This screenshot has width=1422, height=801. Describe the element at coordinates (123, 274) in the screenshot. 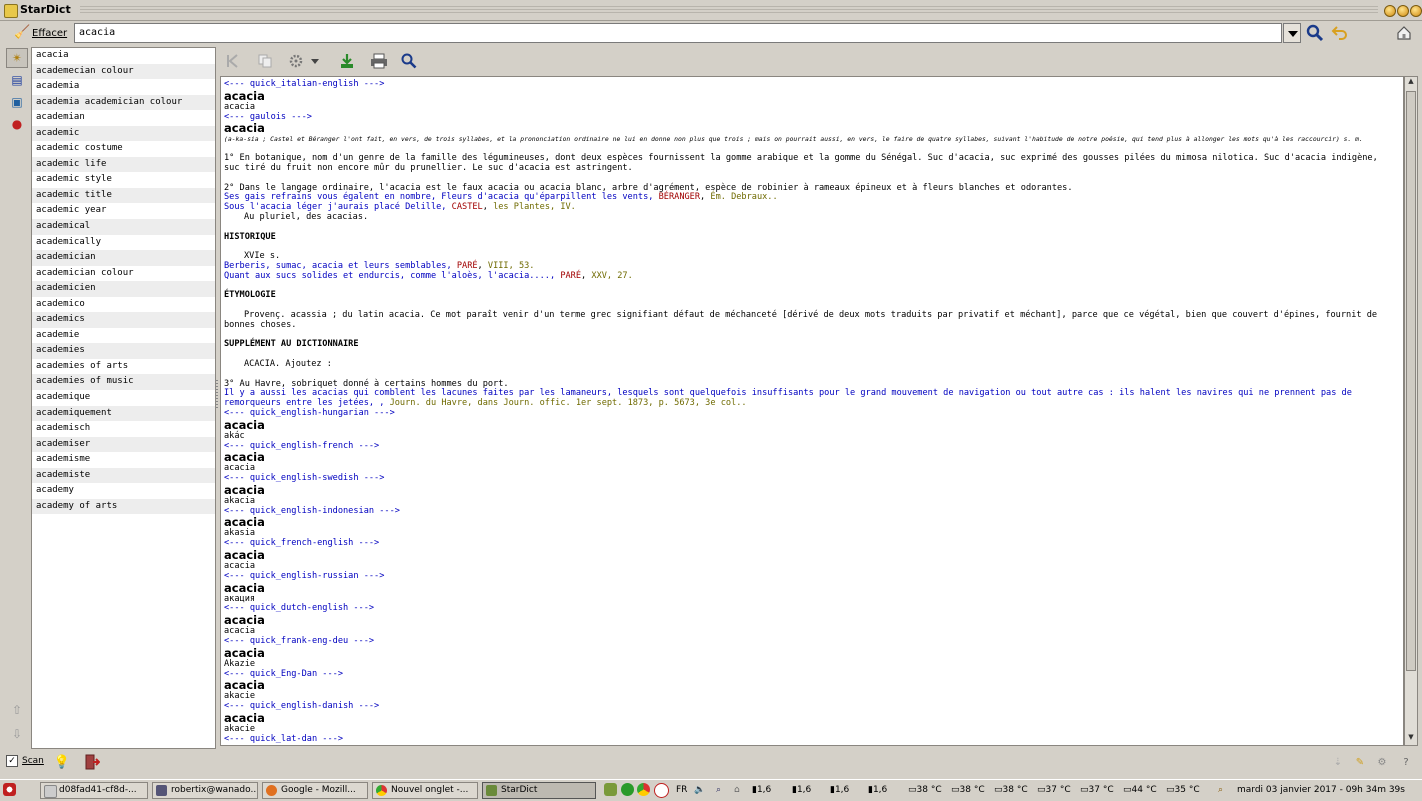

I see `list-item: academician colour` at that location.